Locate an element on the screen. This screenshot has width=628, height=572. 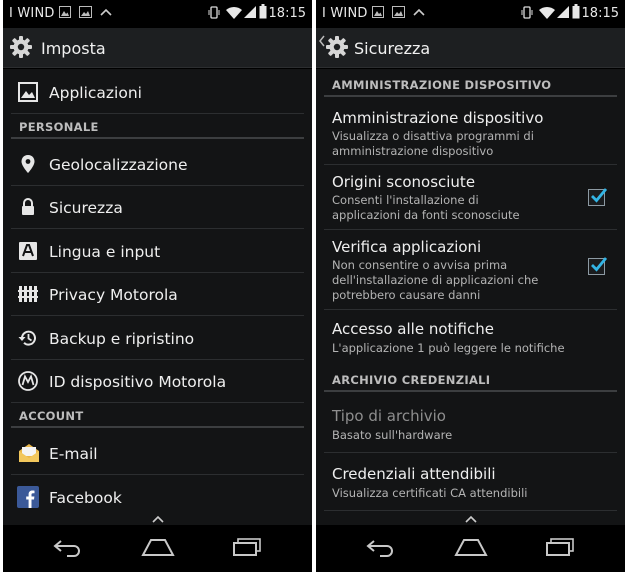
notification-access-title: Accesso alle notifiche is located at coordinates (413, 329).